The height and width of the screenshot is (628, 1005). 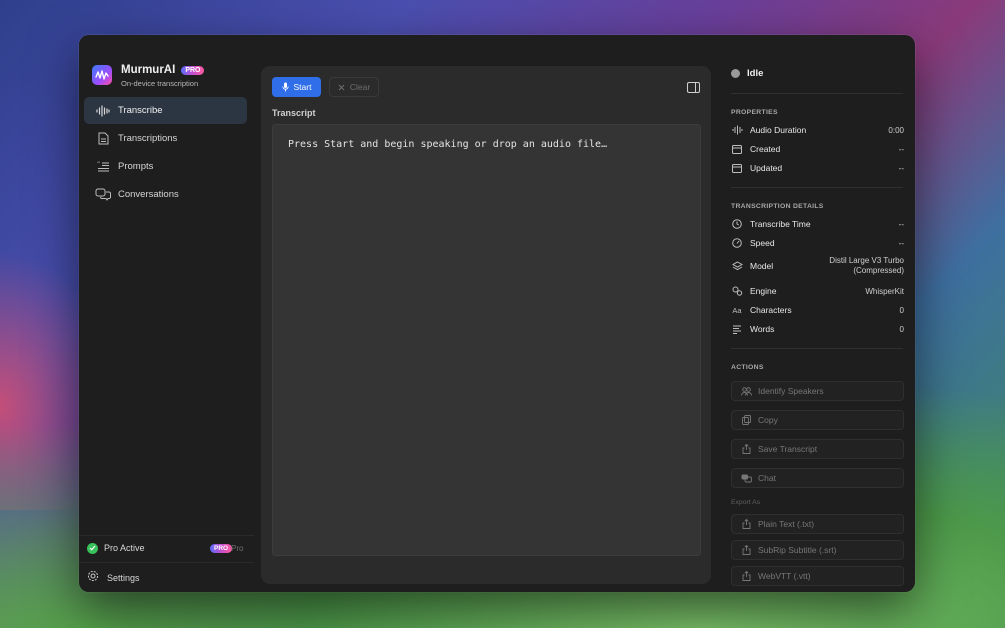 I want to click on pro-status-row: Pro Active PRO Pro, so click(x=166, y=547).